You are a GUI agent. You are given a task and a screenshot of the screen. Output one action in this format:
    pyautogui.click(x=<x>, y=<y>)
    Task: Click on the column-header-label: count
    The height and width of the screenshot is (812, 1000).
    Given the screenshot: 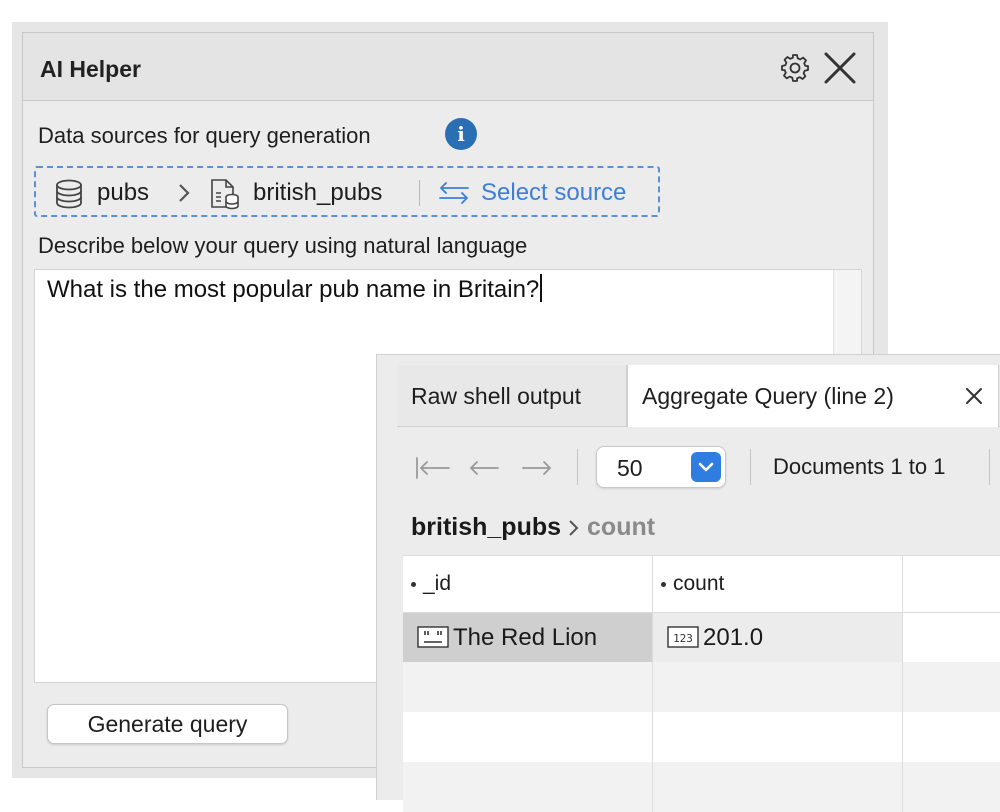 What is the action you would take?
    pyautogui.click(x=699, y=583)
    